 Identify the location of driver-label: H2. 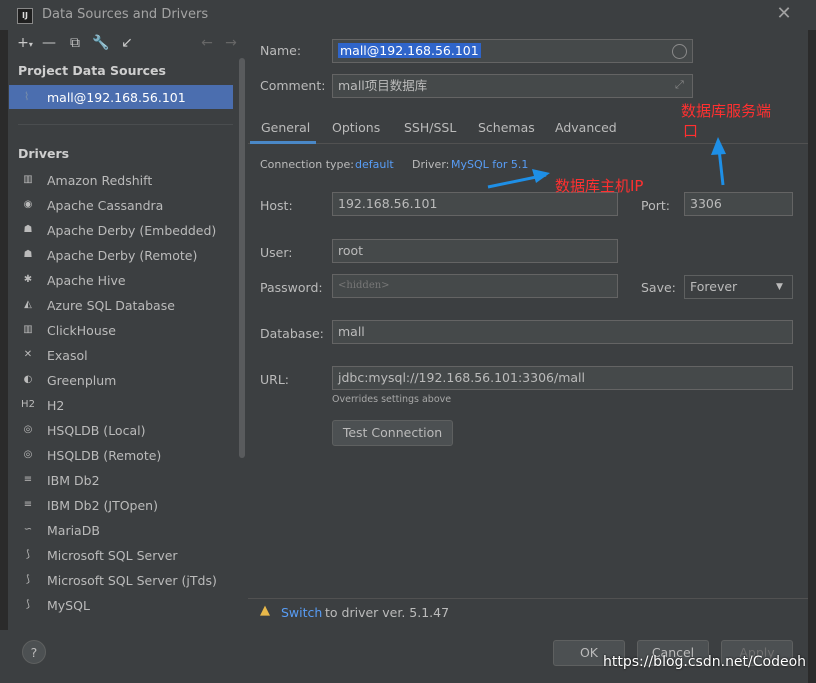
(56, 405).